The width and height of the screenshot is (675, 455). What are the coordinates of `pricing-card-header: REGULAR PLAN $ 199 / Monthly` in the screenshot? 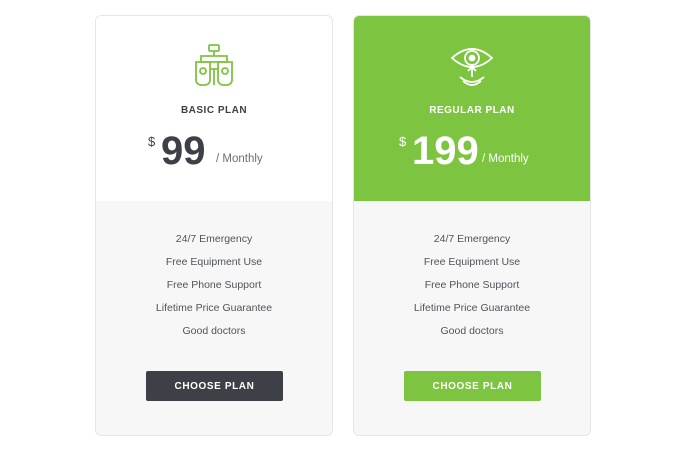 It's located at (472, 108).